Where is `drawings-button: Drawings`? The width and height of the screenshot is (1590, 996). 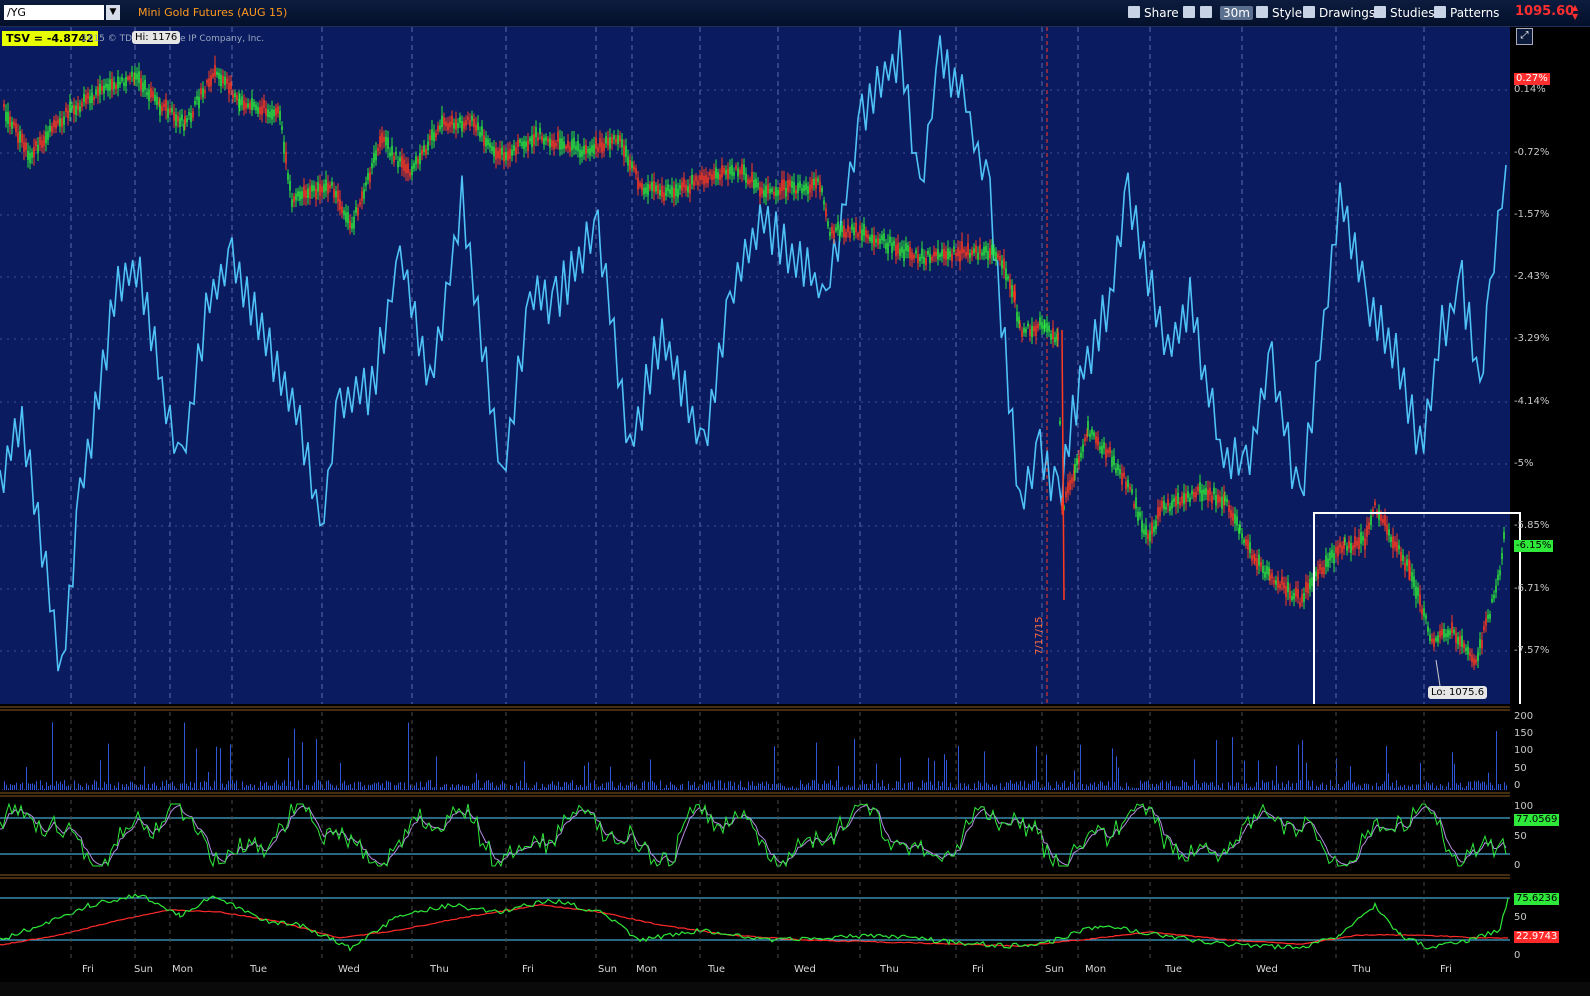 drawings-button: Drawings is located at coordinates (1339, 13).